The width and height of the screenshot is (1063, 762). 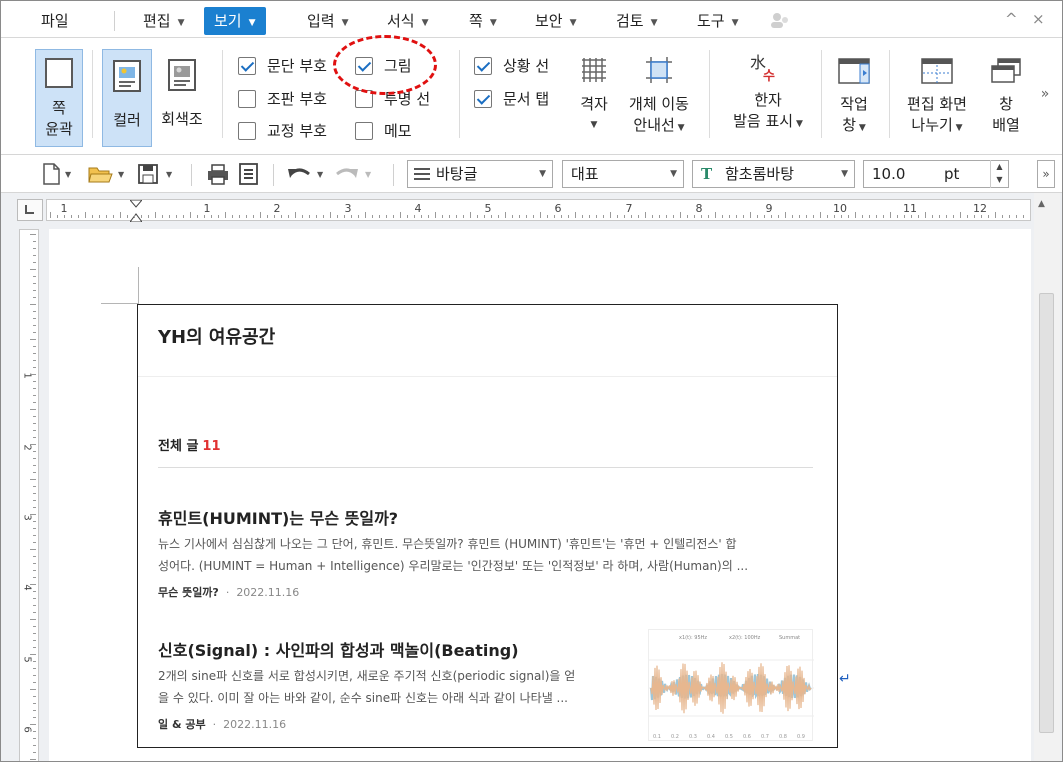 What do you see at coordinates (218, 176) in the screenshot?
I see `print-icon` at bounding box center [218, 176].